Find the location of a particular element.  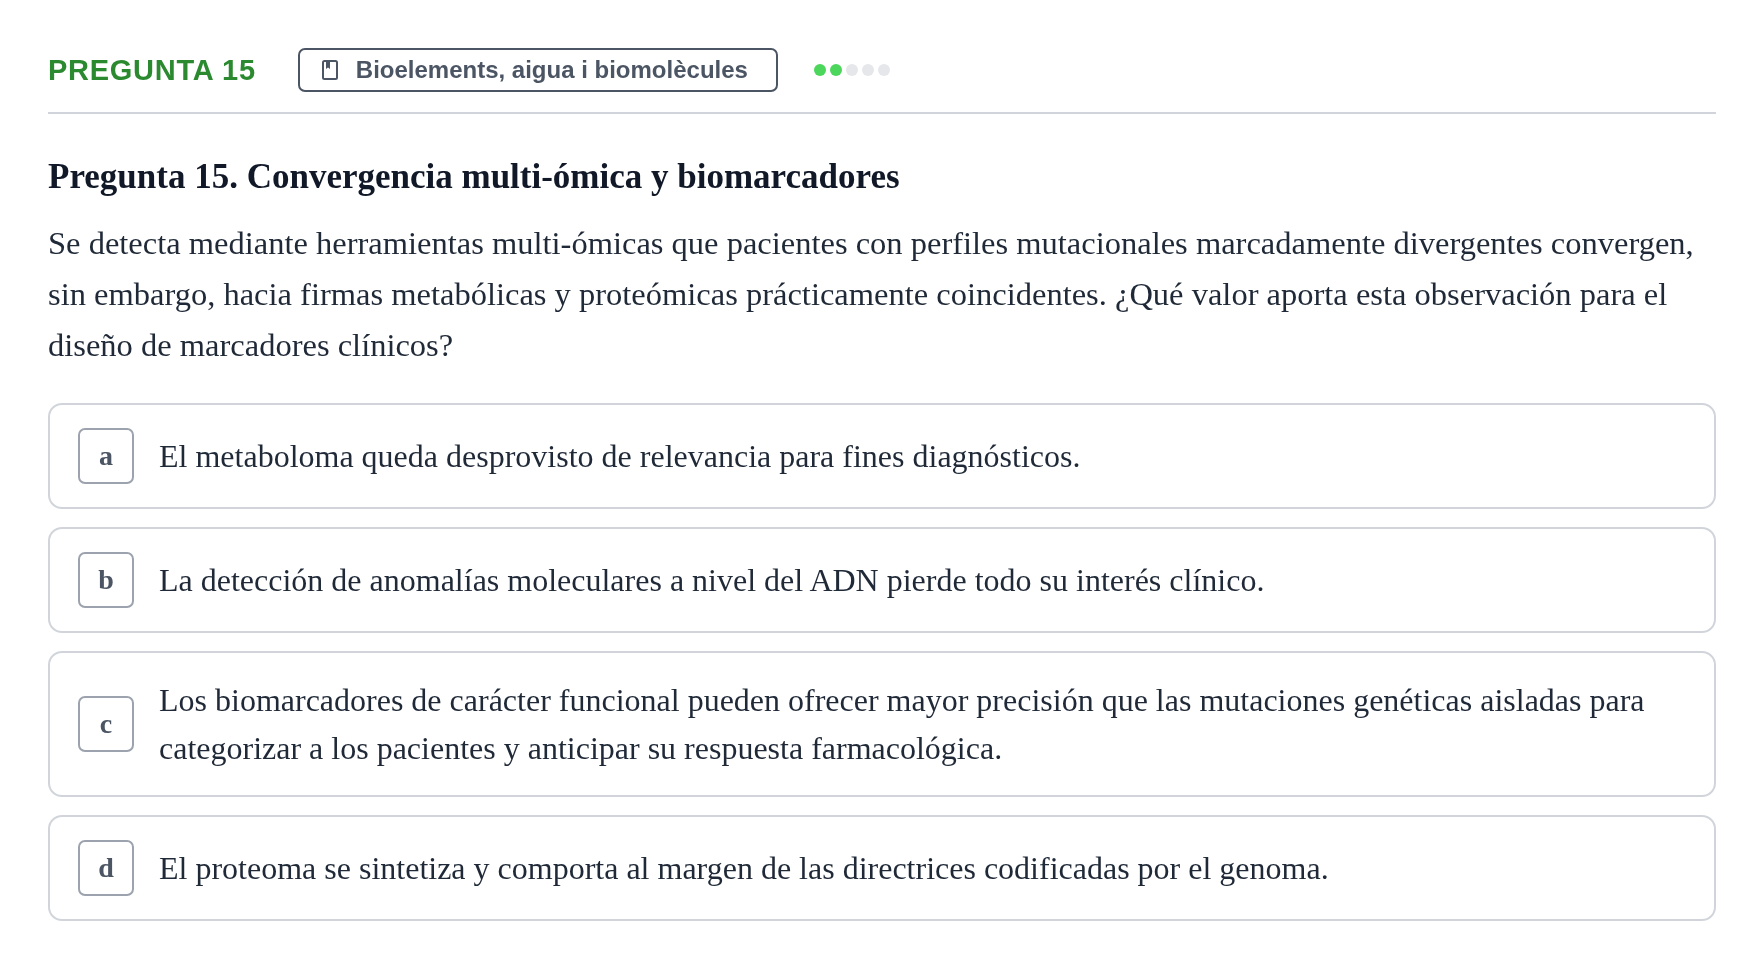

option-text: El metaboloma queda desprovisto de relevancia para fines diagnósticos. is located at coordinates (620, 456).